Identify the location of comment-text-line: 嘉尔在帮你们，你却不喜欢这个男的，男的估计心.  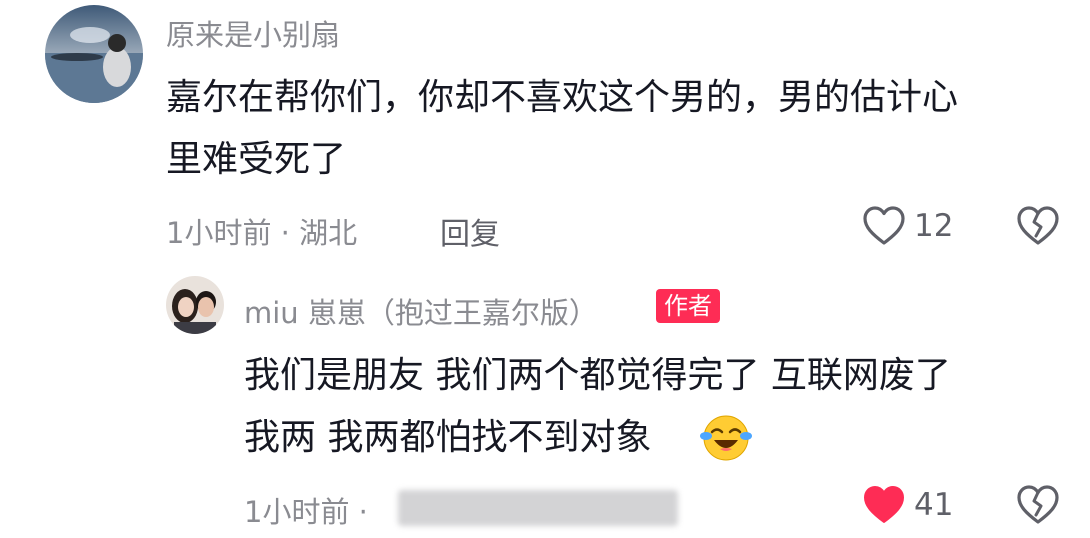
(562, 97).